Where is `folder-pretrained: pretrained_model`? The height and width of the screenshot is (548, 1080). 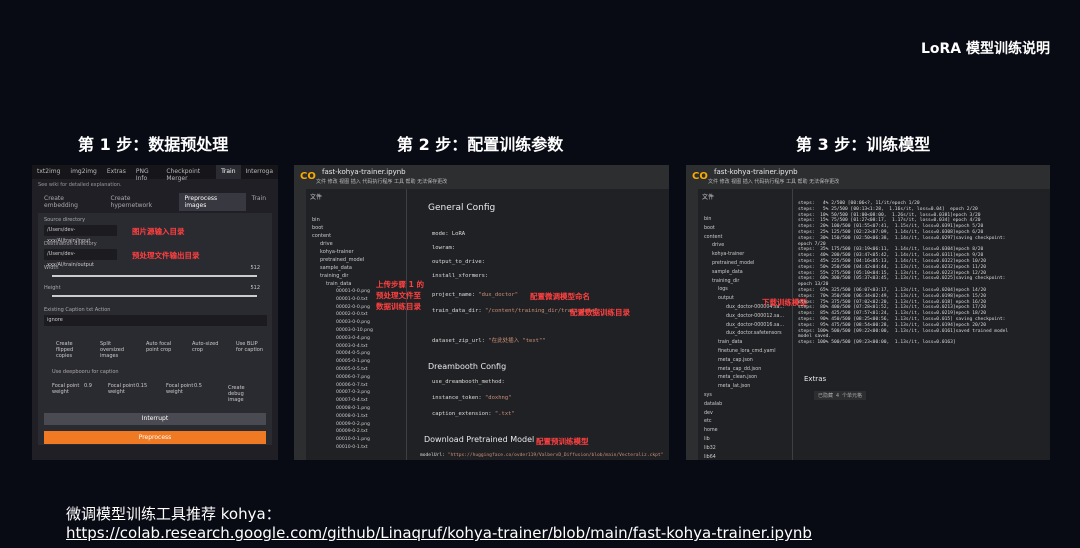
folder-pretrained: pretrained_model is located at coordinates (342, 260).